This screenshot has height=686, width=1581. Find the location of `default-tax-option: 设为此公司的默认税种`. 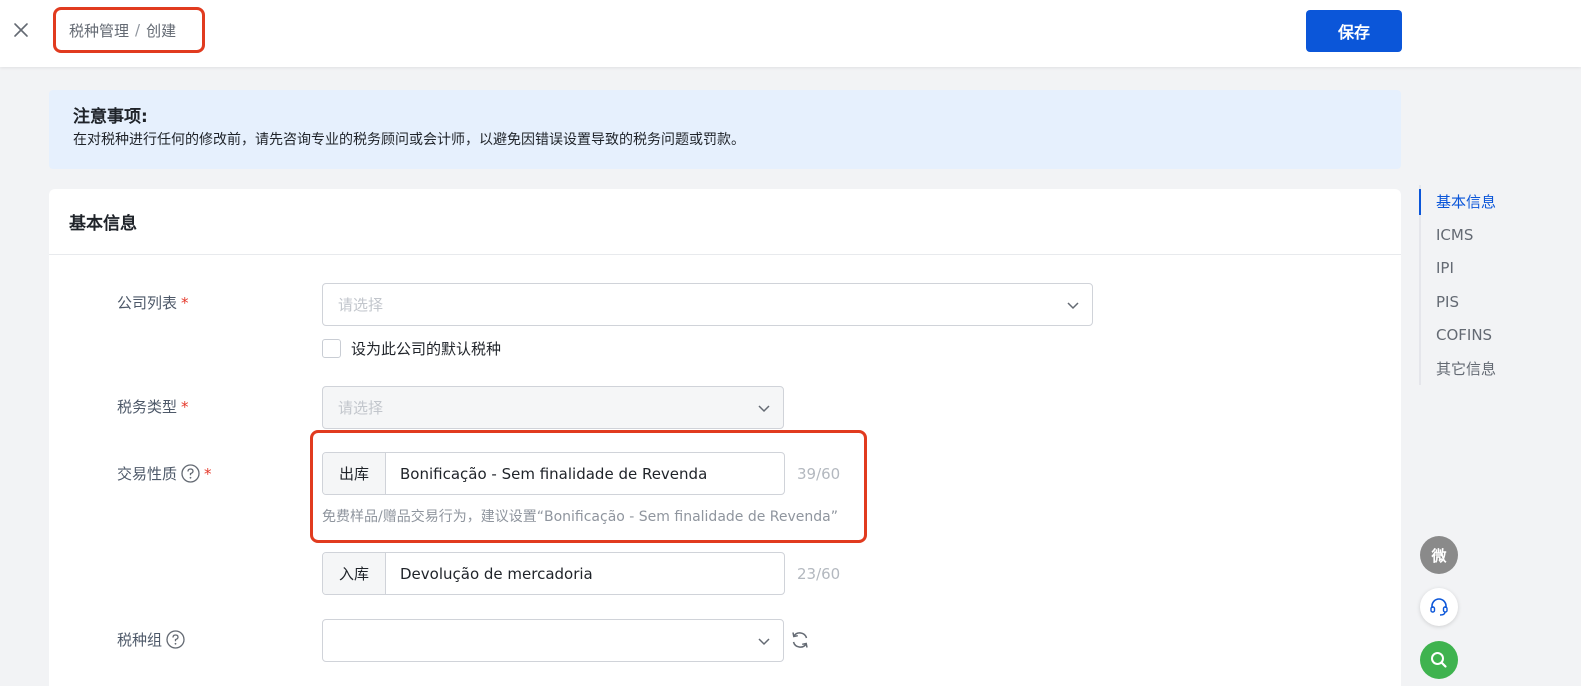

default-tax-option: 设为此公司的默认税种 is located at coordinates (411, 348).